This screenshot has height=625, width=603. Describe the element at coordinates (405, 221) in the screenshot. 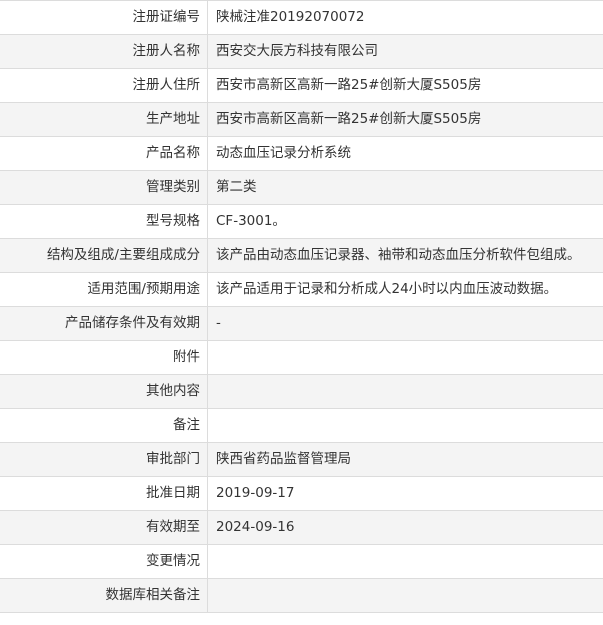

I see `row-value: CF-3001。` at that location.